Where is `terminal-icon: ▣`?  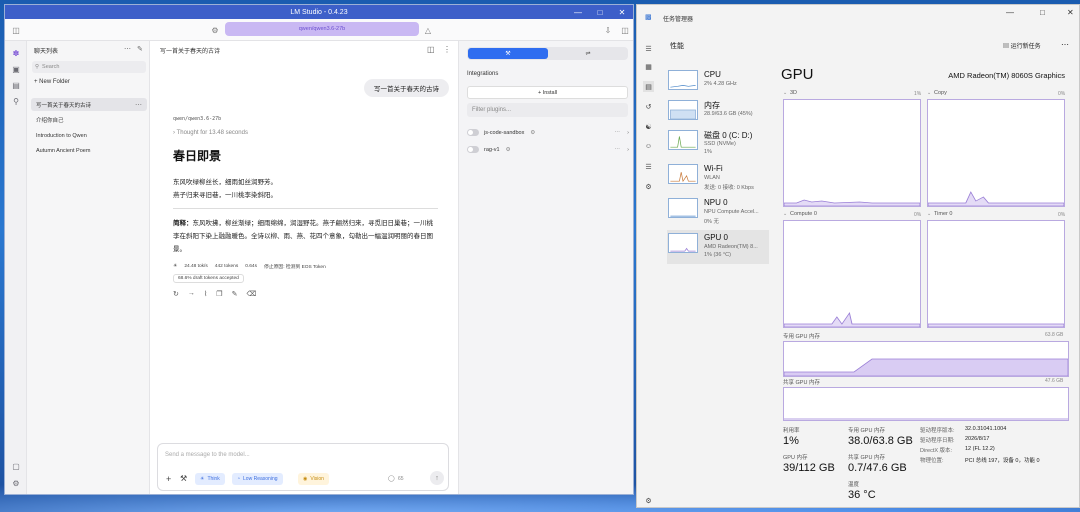 terminal-icon: ▣ is located at coordinates (16, 69).